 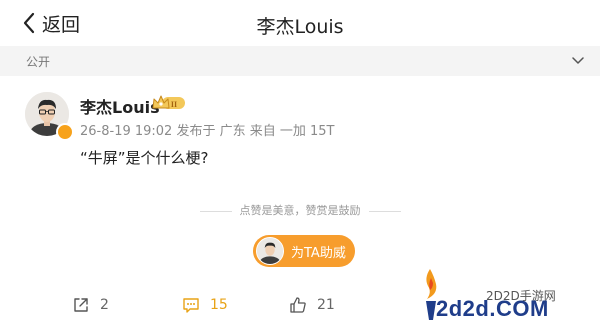 What do you see at coordinates (326, 305) in the screenshot?
I see `like-count: 21` at bounding box center [326, 305].